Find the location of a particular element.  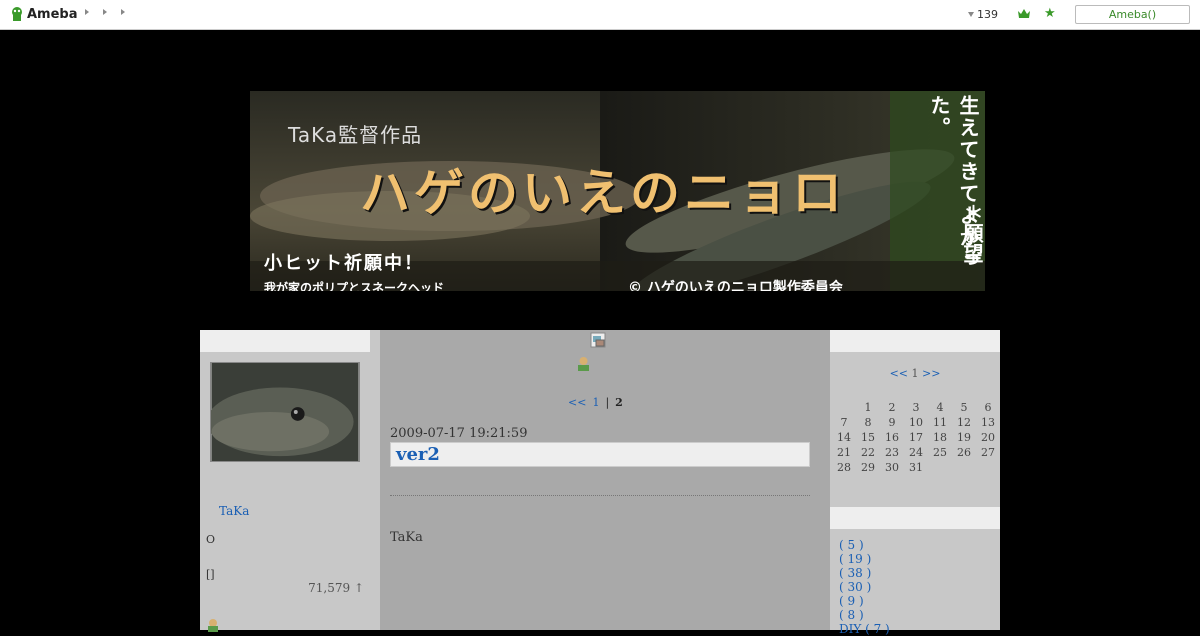

category-item: ( 38 ) is located at coordinates (864, 573).